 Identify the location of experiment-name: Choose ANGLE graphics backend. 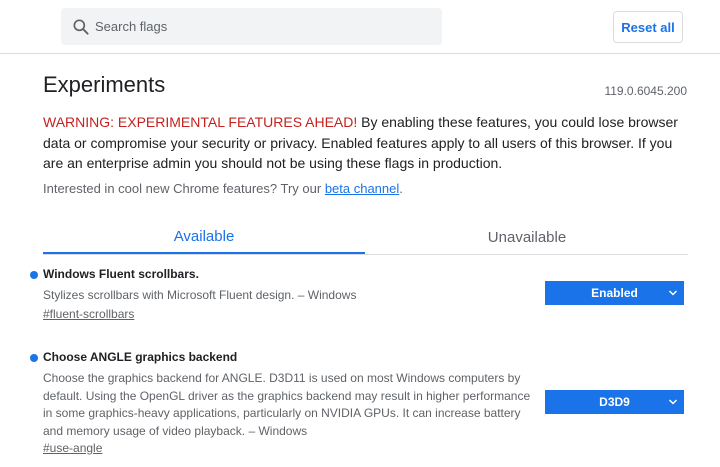
(140, 357).